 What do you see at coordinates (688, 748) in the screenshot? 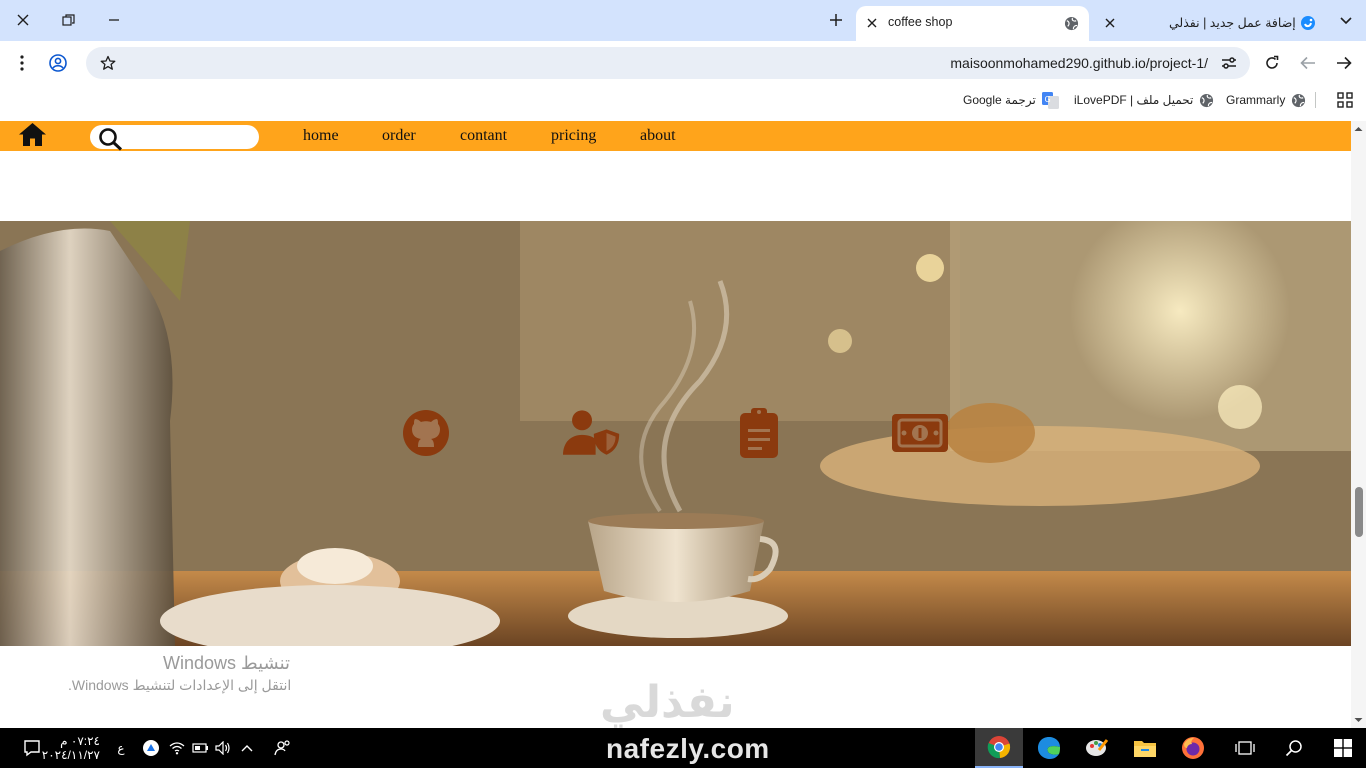
I see `brand-watermark-latin: nafezly.com` at bounding box center [688, 748].